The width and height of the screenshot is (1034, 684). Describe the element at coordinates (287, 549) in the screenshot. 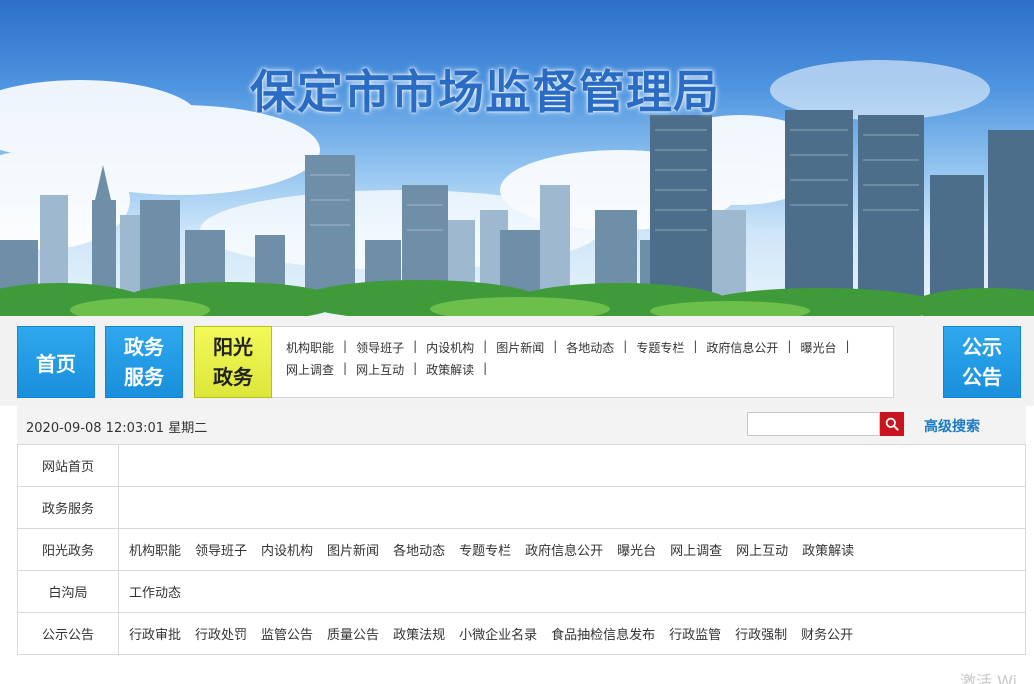

I see `site-map-link: 内设机构` at that location.